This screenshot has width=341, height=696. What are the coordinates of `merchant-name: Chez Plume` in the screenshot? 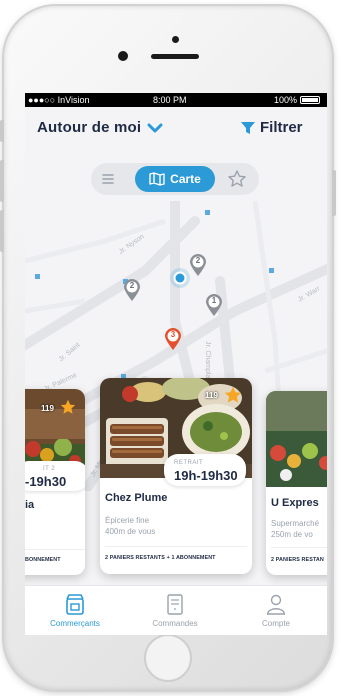 It's located at (136, 498).